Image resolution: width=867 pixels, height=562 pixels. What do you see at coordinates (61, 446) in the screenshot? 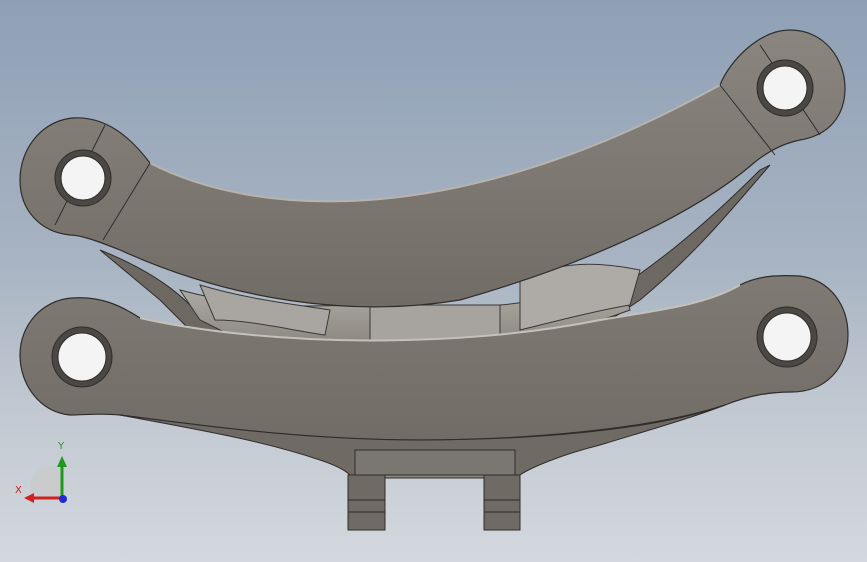
I see `y-axis-label: Y` at bounding box center [61, 446].